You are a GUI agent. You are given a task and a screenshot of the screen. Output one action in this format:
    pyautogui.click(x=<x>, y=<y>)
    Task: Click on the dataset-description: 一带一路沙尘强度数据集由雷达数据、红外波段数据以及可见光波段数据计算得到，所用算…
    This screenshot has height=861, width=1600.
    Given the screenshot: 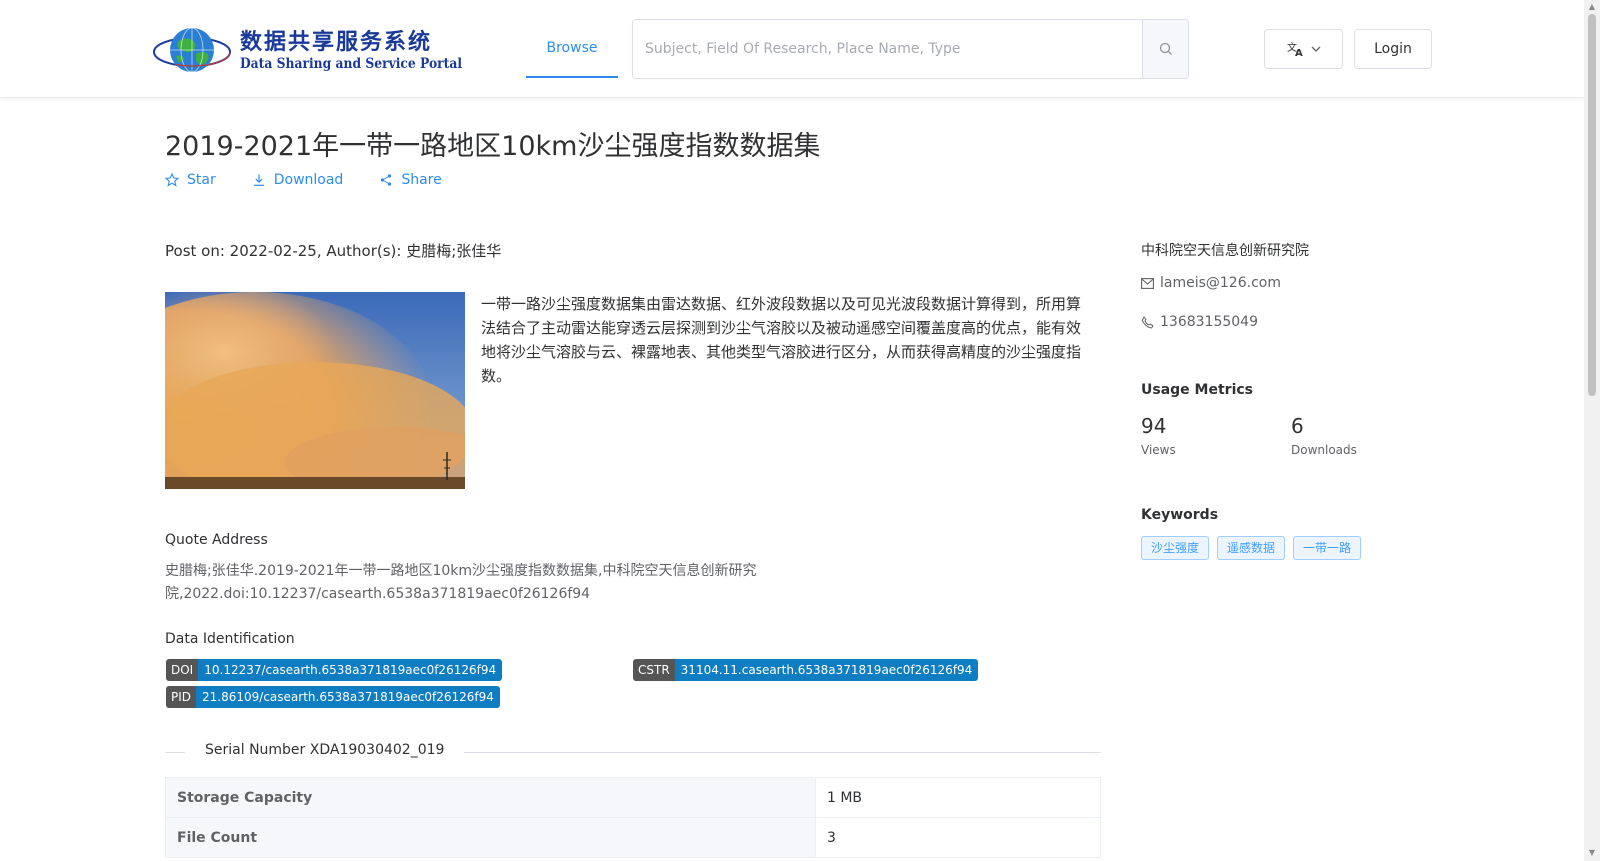 What is the action you would take?
    pyautogui.click(x=781, y=340)
    